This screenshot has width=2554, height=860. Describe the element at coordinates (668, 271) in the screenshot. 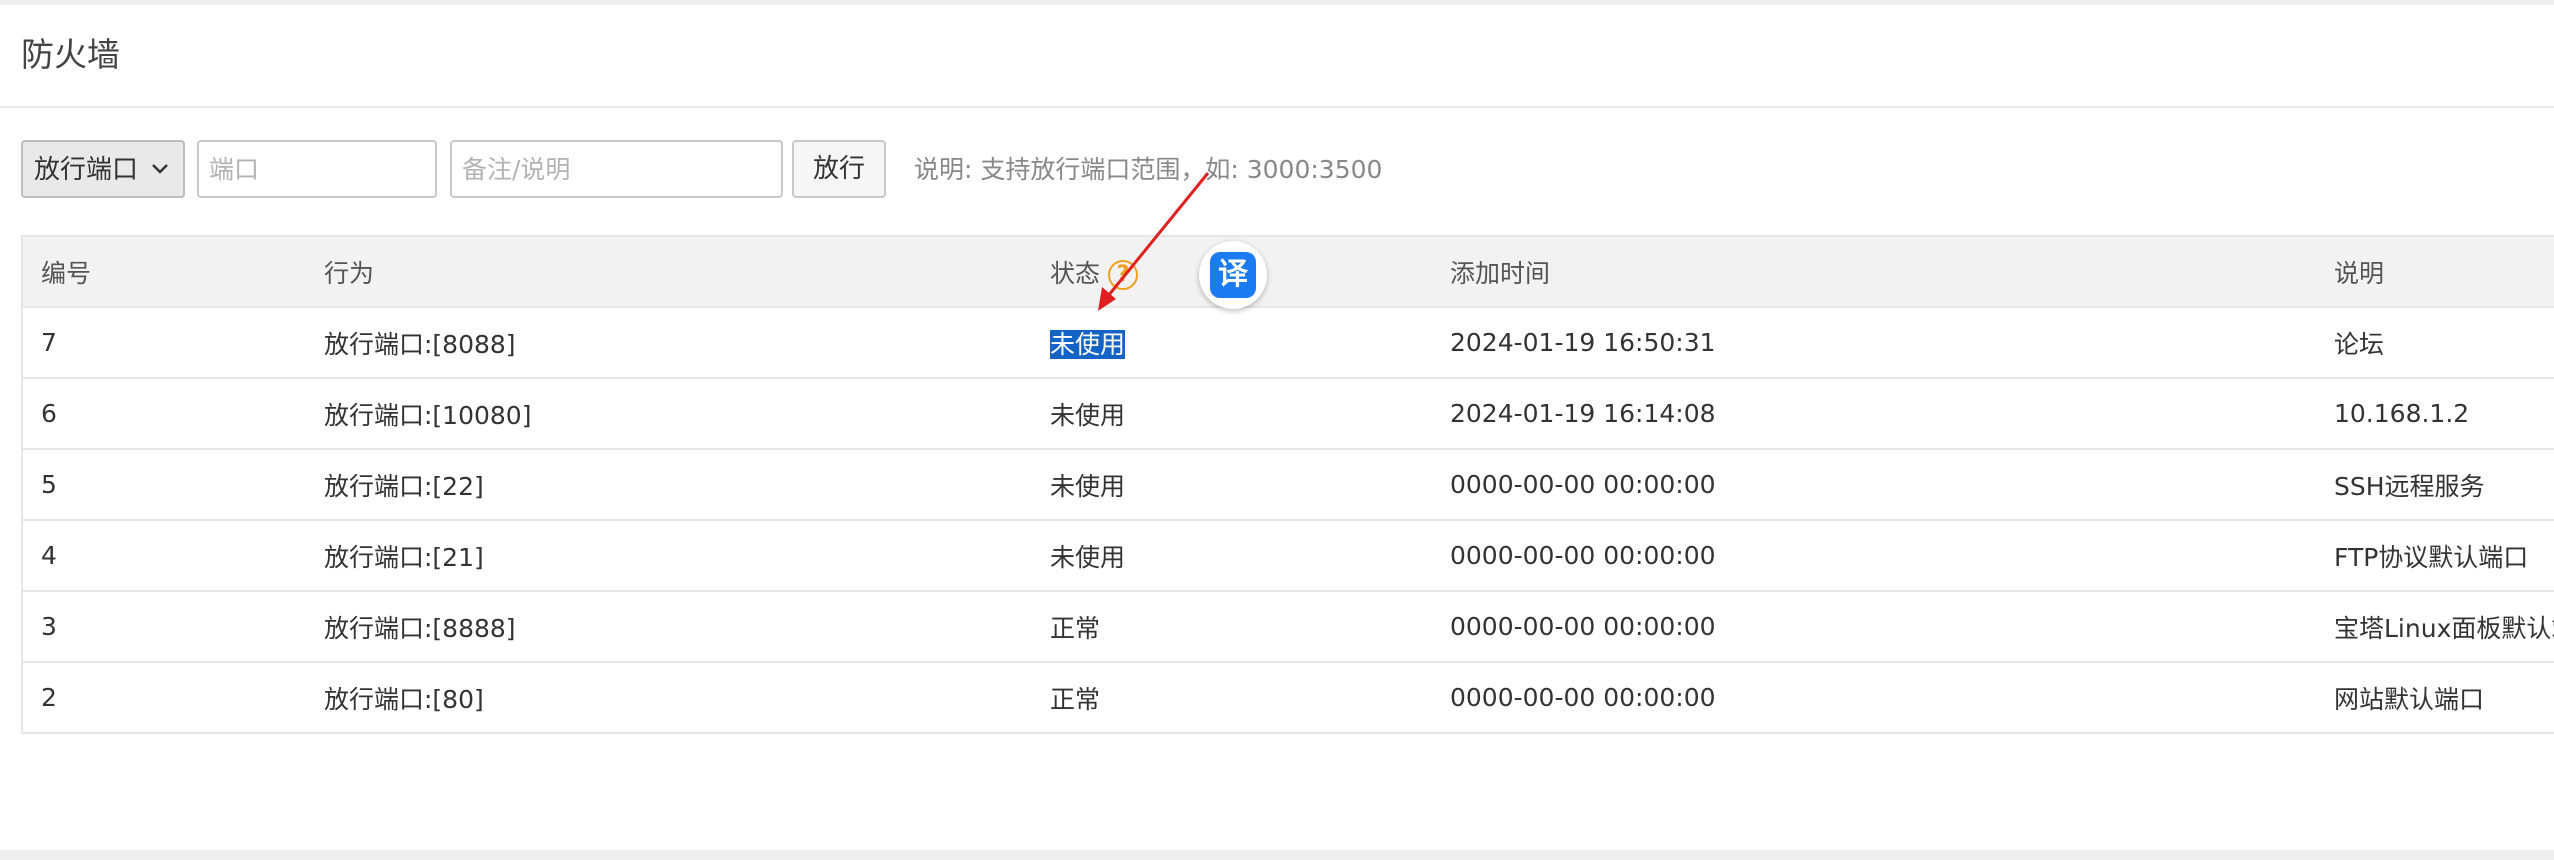

I see `column-header-action: 行为` at that location.